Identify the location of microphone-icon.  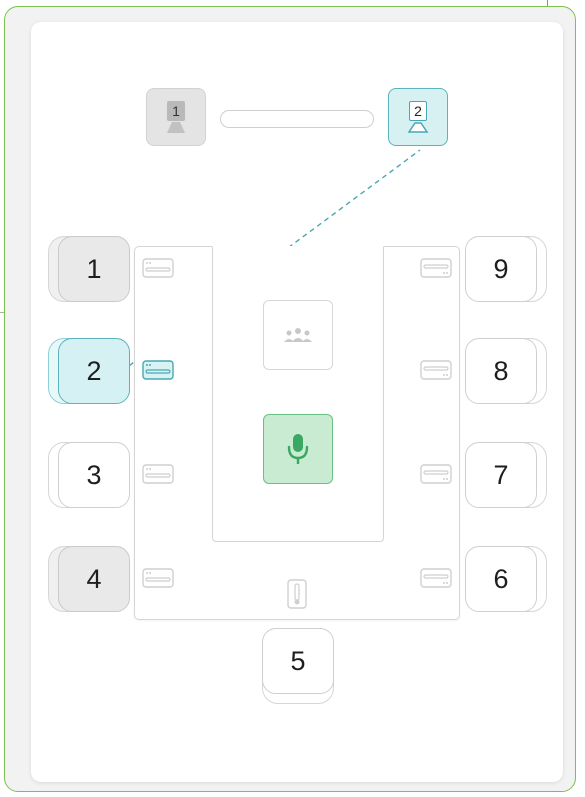
(298, 449).